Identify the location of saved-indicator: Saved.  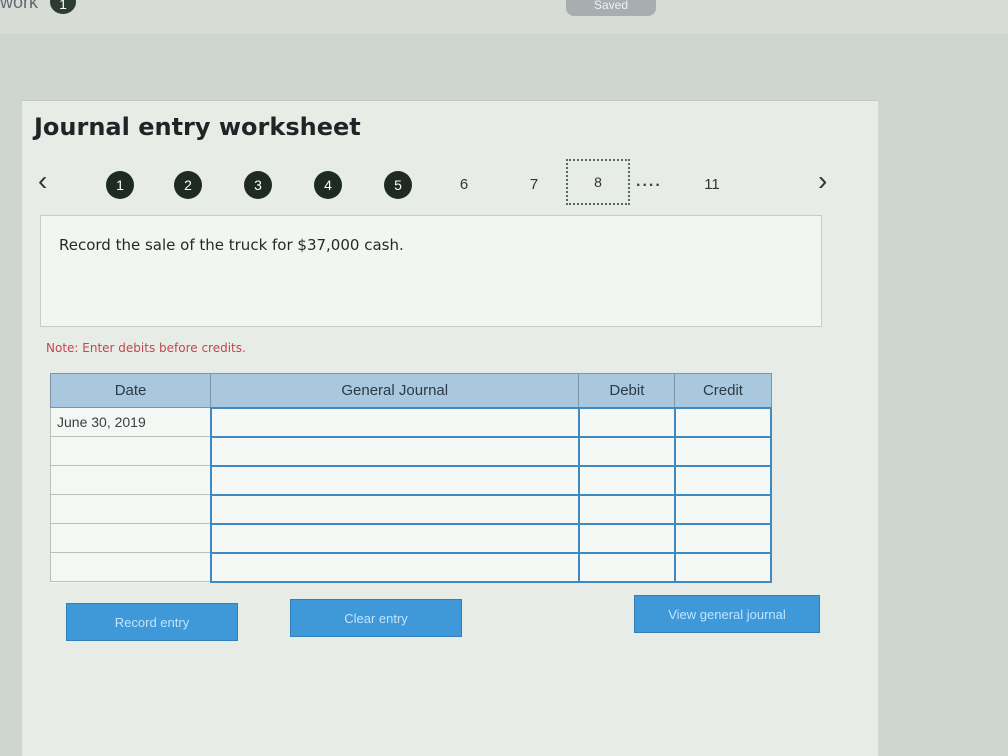
(611, 8).